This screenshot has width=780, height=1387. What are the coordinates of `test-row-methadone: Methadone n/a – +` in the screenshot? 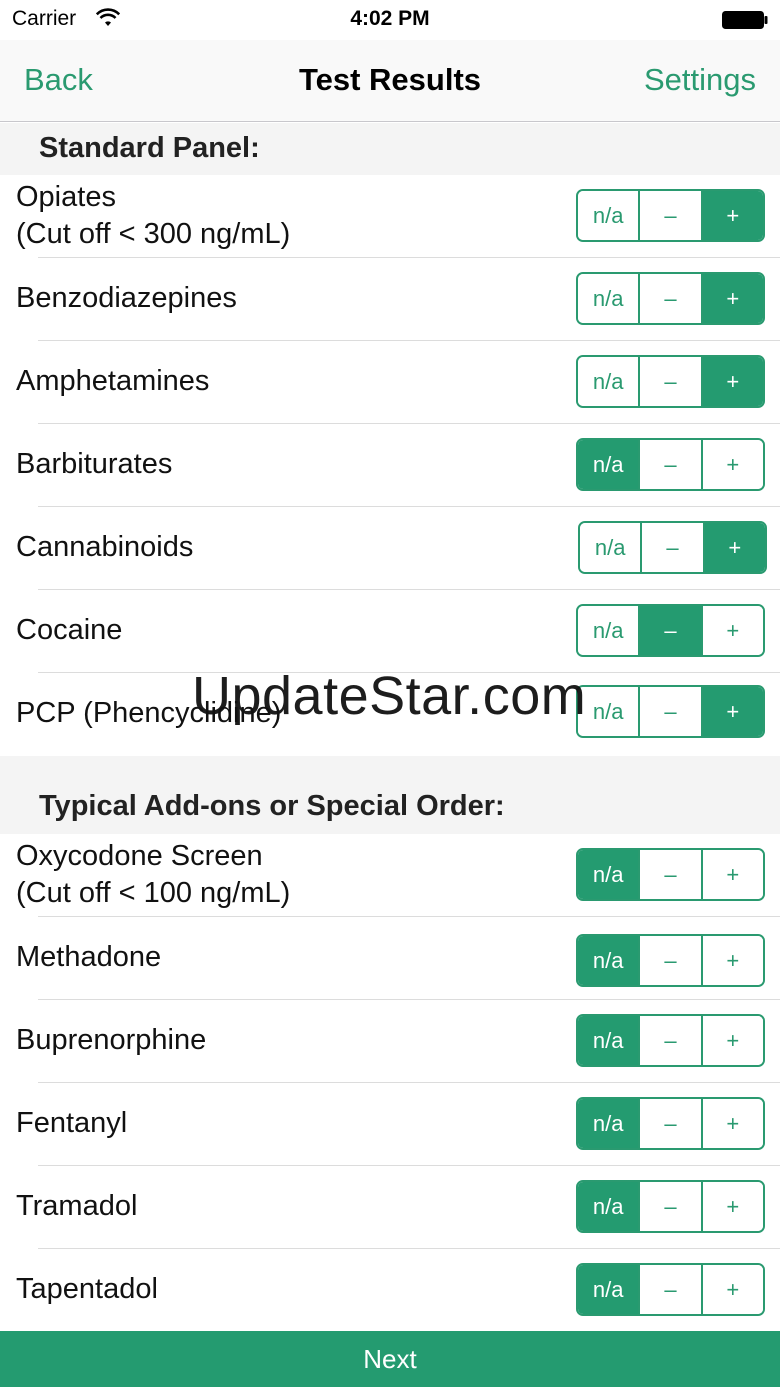 It's located at (390, 958).